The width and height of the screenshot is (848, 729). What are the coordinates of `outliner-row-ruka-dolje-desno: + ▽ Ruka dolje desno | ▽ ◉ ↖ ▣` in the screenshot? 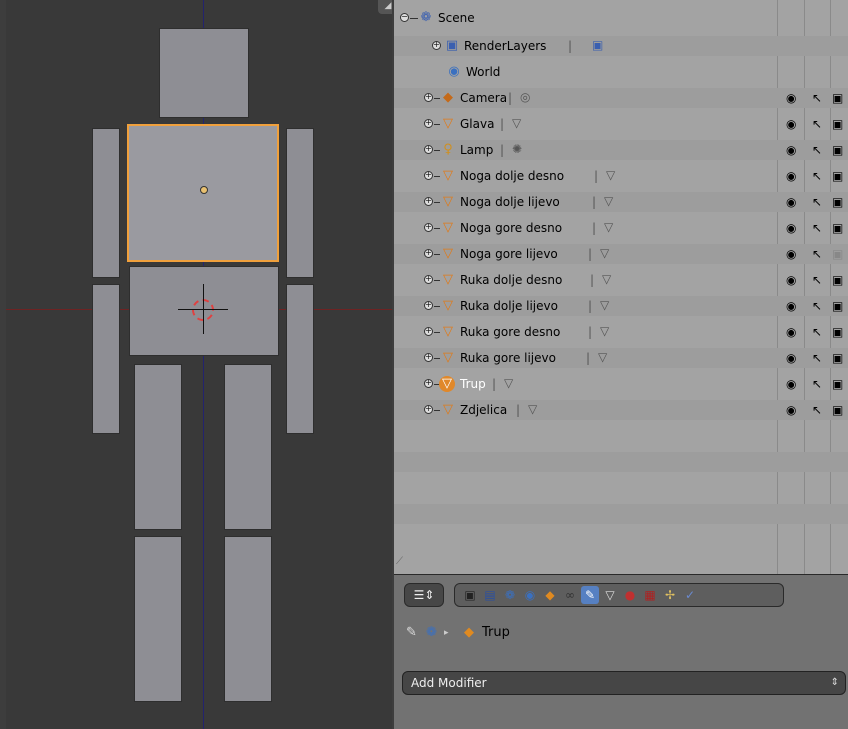 It's located at (621, 280).